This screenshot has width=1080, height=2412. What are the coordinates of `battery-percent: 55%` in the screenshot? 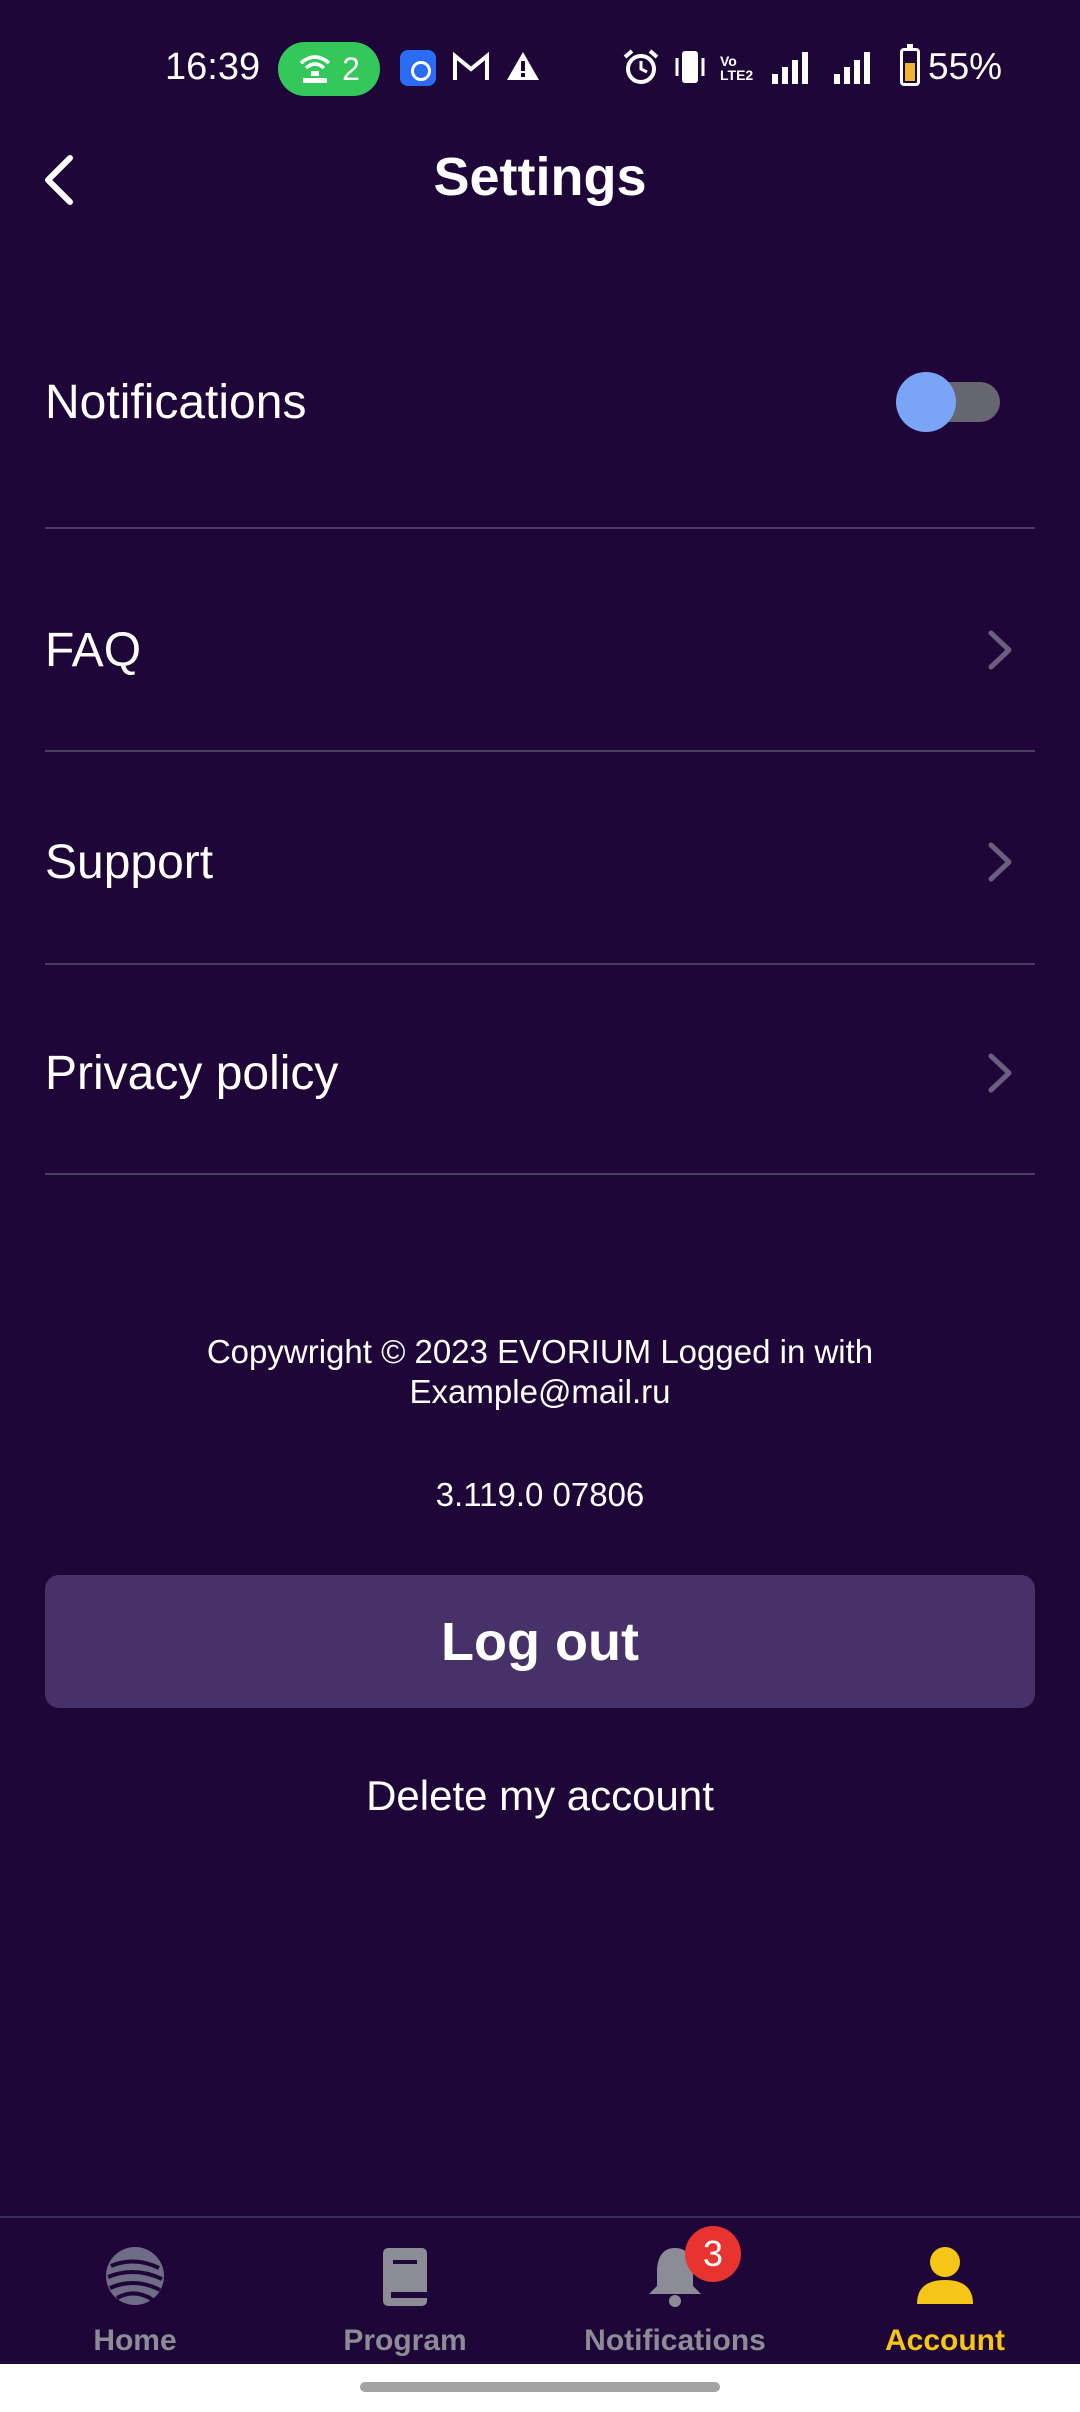 It's located at (965, 66).